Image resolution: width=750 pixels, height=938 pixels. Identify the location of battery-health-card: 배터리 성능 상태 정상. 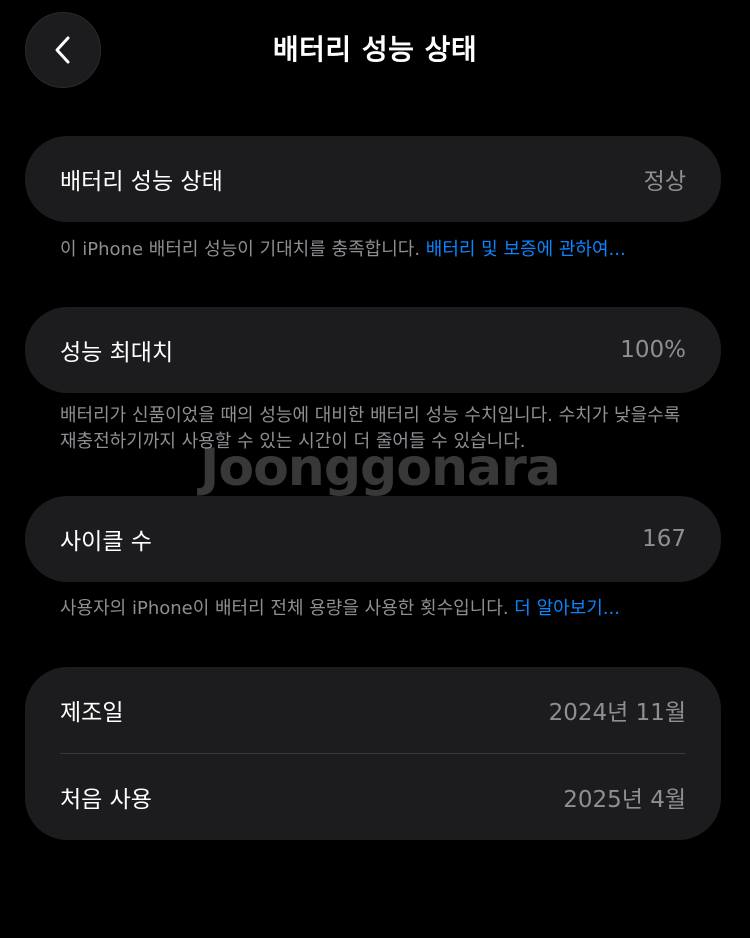
(373, 179).